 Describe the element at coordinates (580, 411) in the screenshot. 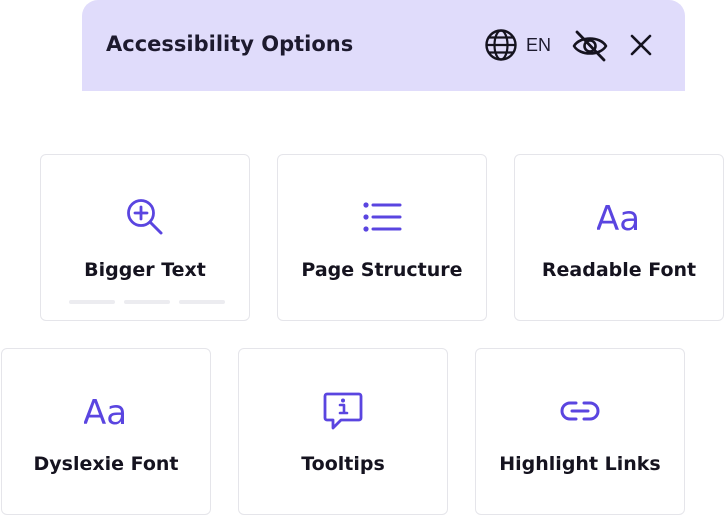

I see `link-icon` at that location.